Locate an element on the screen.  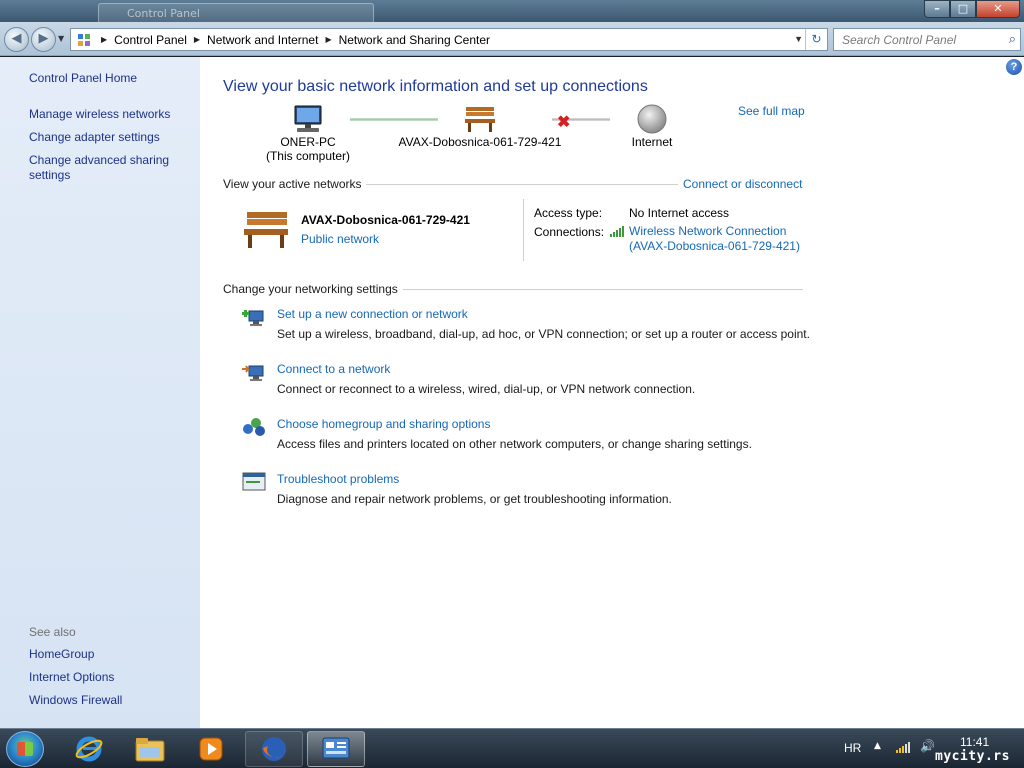
control-panel-window-icon is located at coordinates (336, 748).